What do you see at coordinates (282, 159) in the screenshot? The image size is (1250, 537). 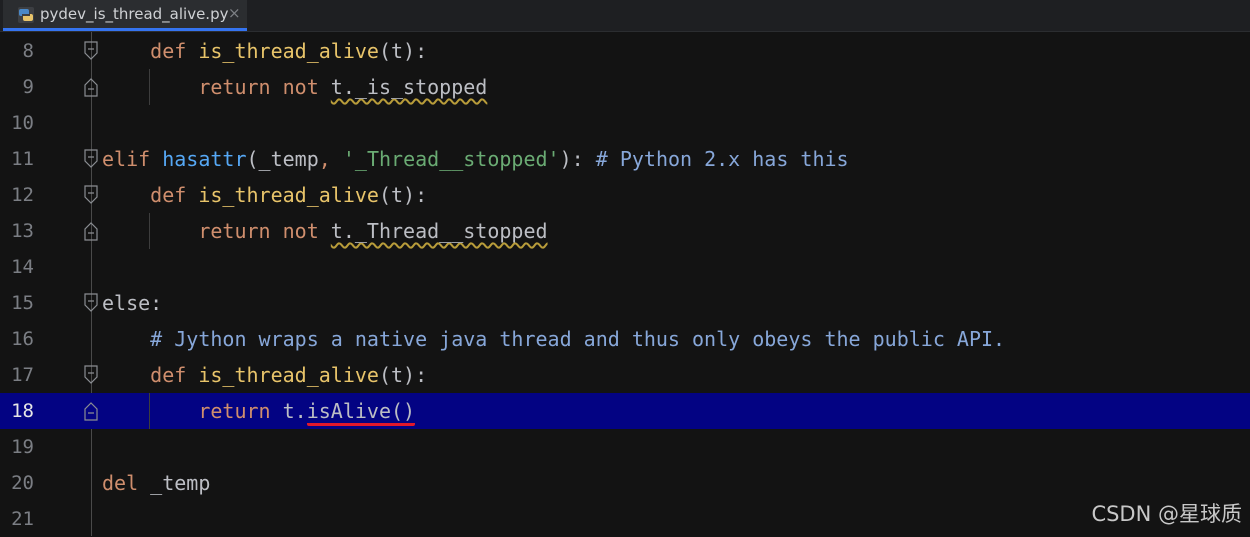 I see `code-token: (_temp` at bounding box center [282, 159].